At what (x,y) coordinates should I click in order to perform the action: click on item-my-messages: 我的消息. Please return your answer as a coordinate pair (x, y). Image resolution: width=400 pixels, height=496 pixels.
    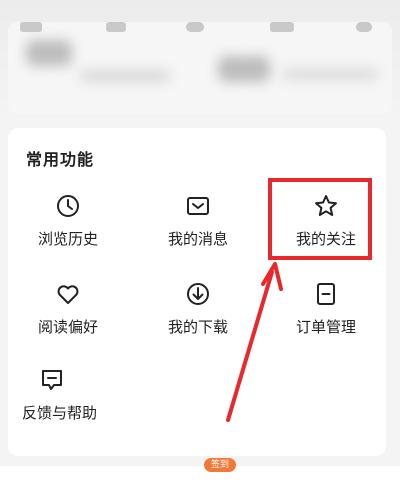
    Looking at the image, I should click on (198, 232).